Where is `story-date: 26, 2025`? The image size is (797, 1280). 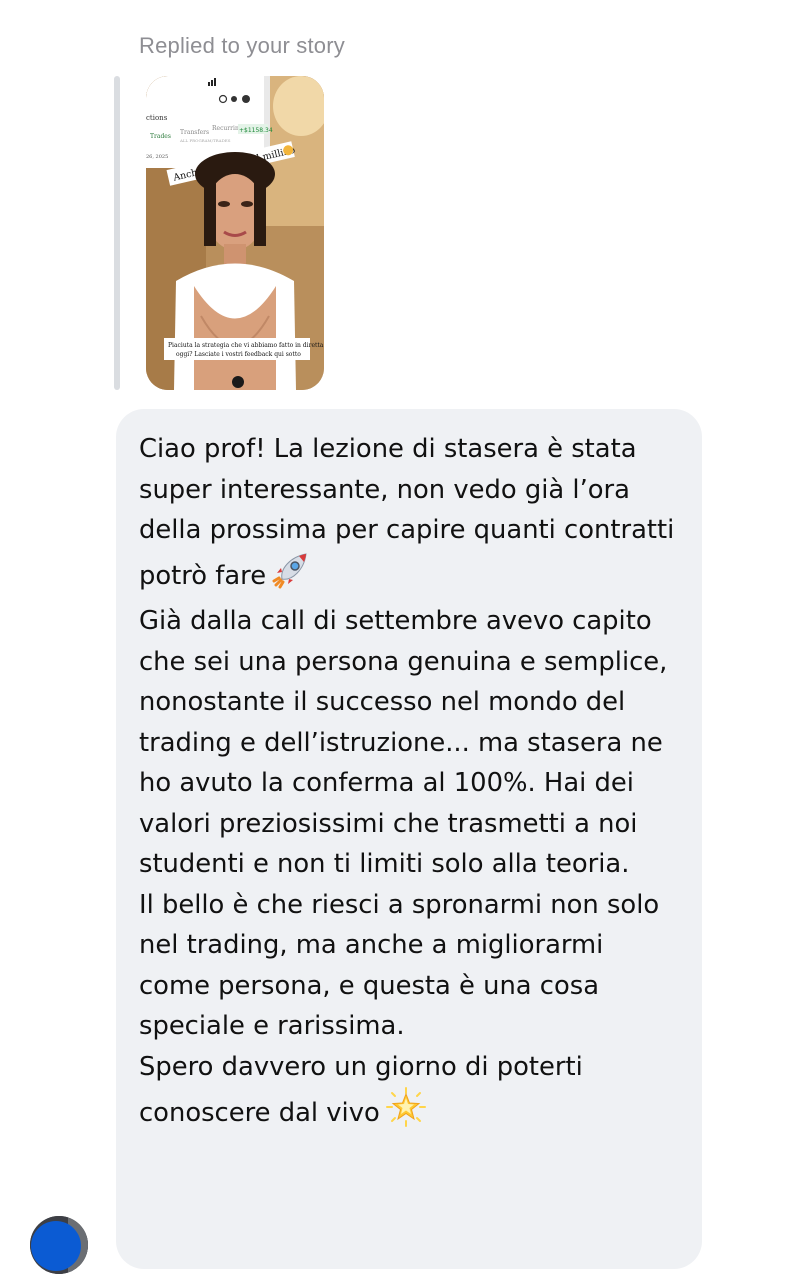
story-date: 26, 2025 is located at coordinates (157, 157).